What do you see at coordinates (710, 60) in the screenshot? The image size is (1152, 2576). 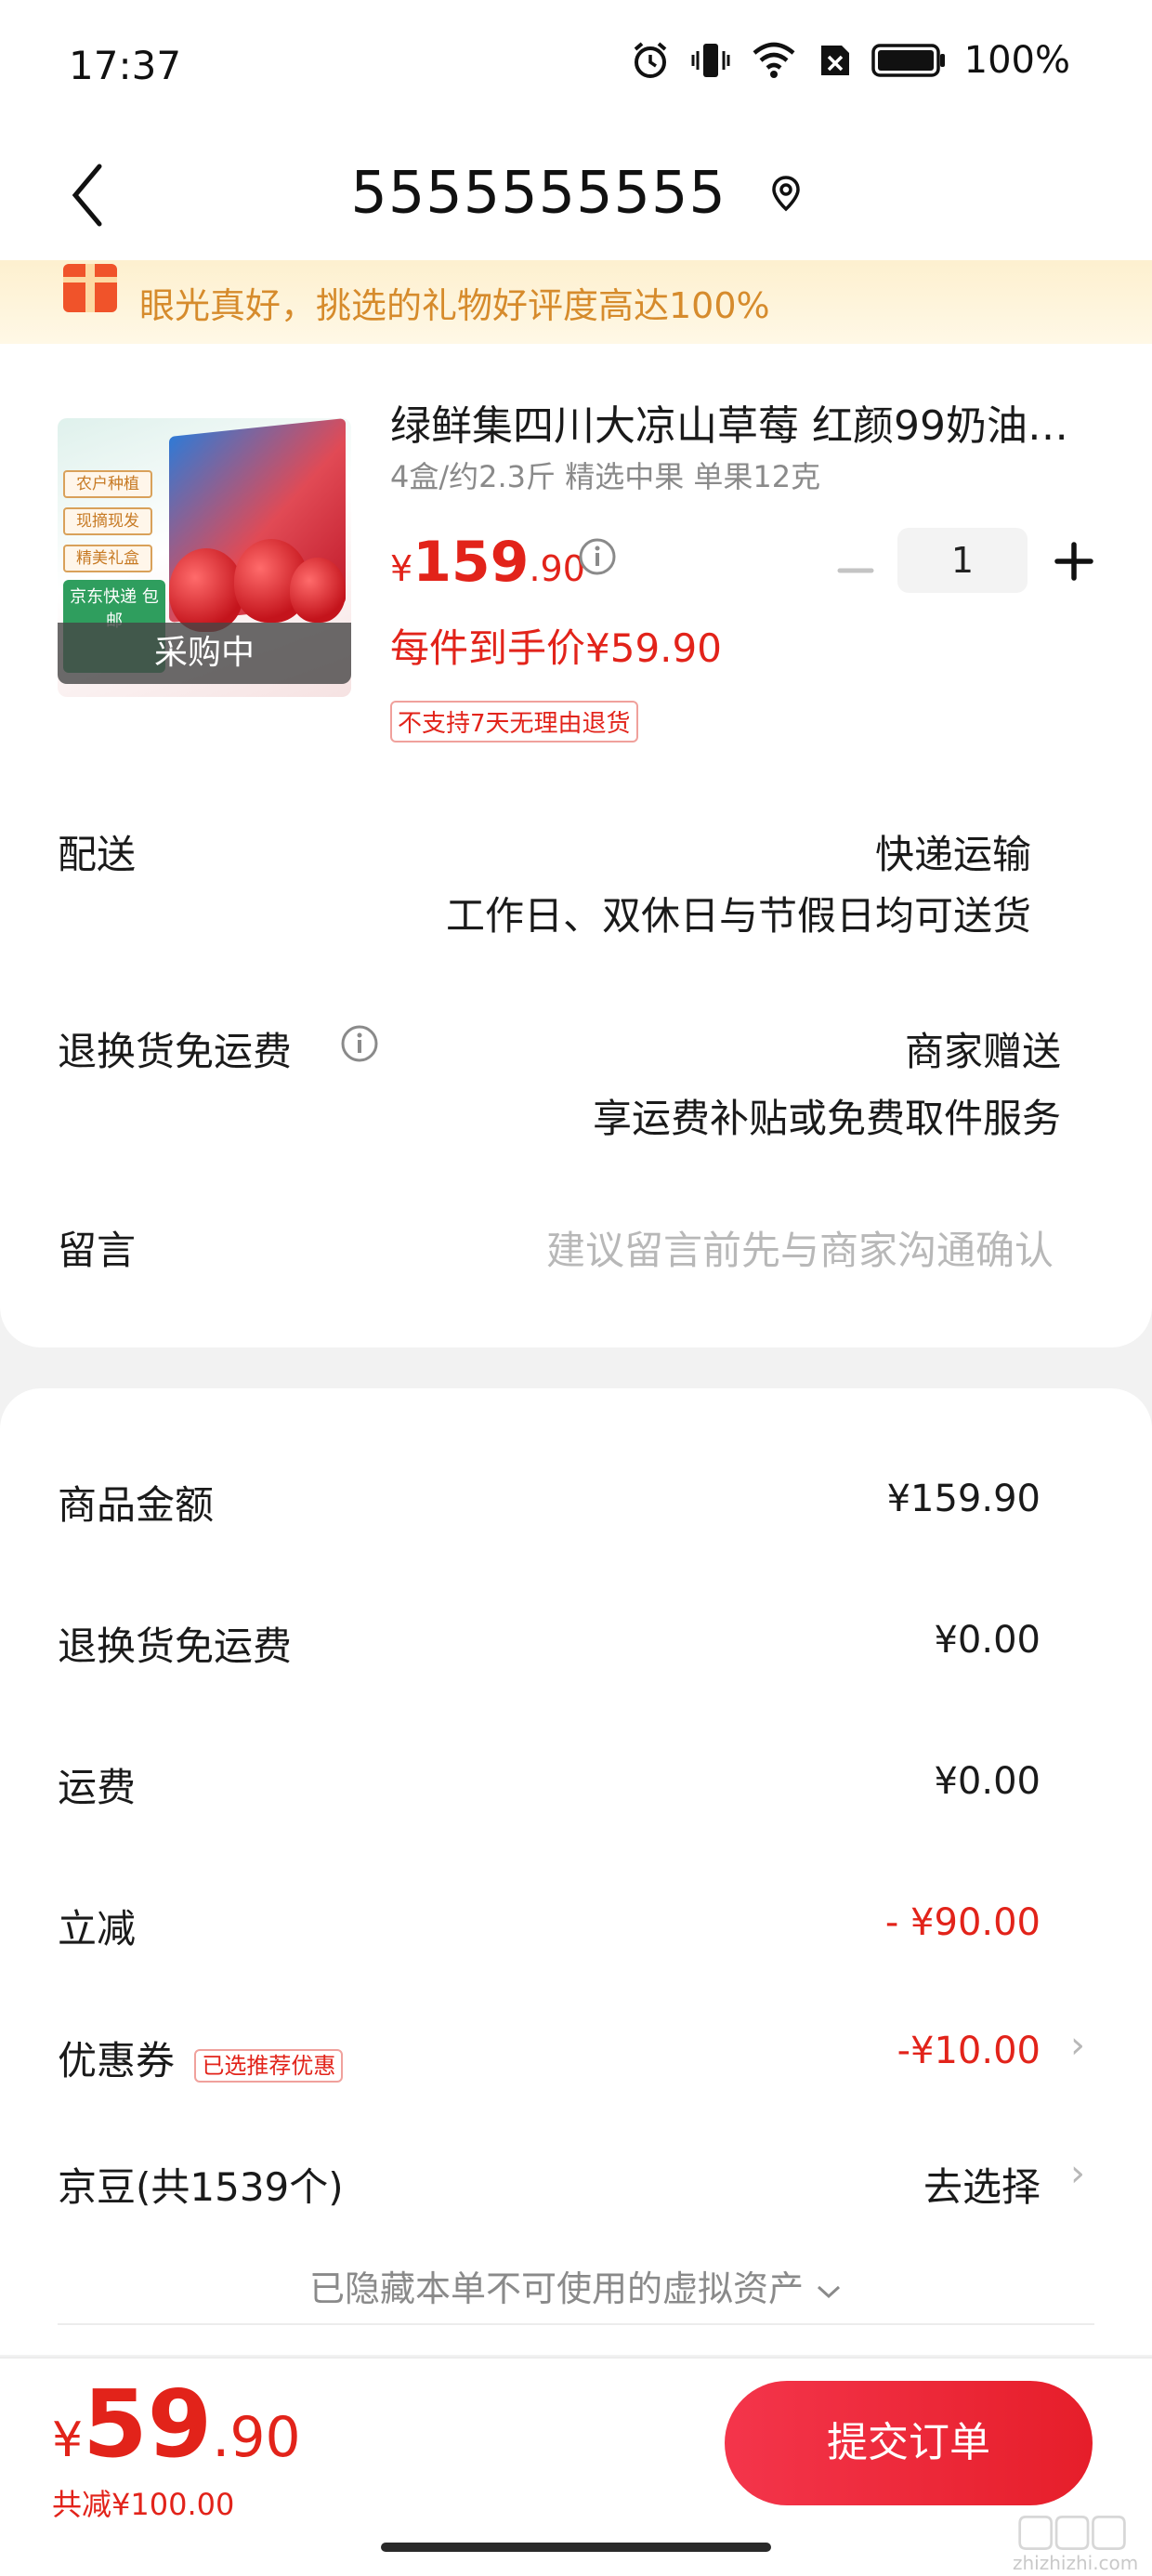 I see `vibrate-icon` at bounding box center [710, 60].